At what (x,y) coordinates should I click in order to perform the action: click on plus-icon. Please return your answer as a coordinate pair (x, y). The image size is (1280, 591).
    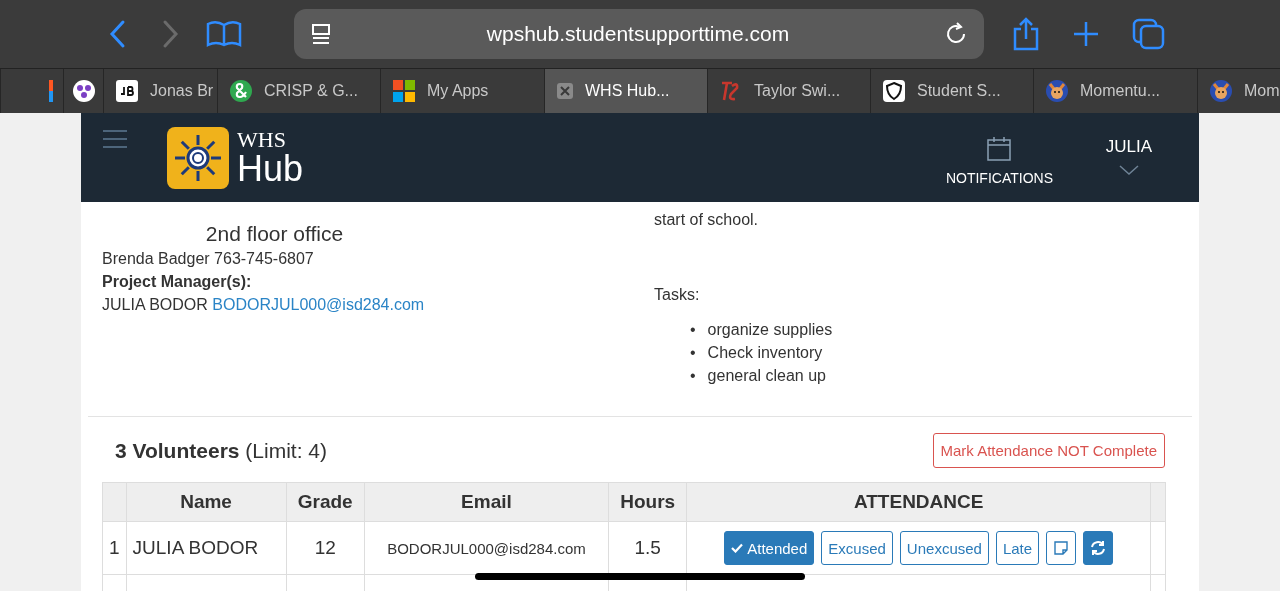
    Looking at the image, I should click on (1086, 34).